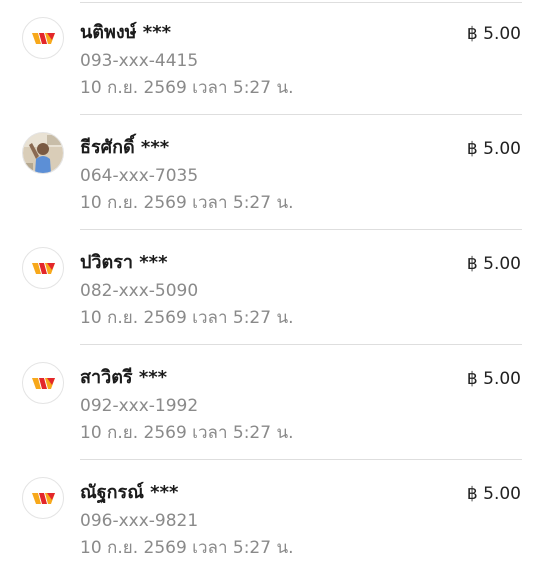 The width and height of the screenshot is (554, 566). What do you see at coordinates (139, 521) in the screenshot?
I see `recipient-phone: 096-xxx-9821` at bounding box center [139, 521].